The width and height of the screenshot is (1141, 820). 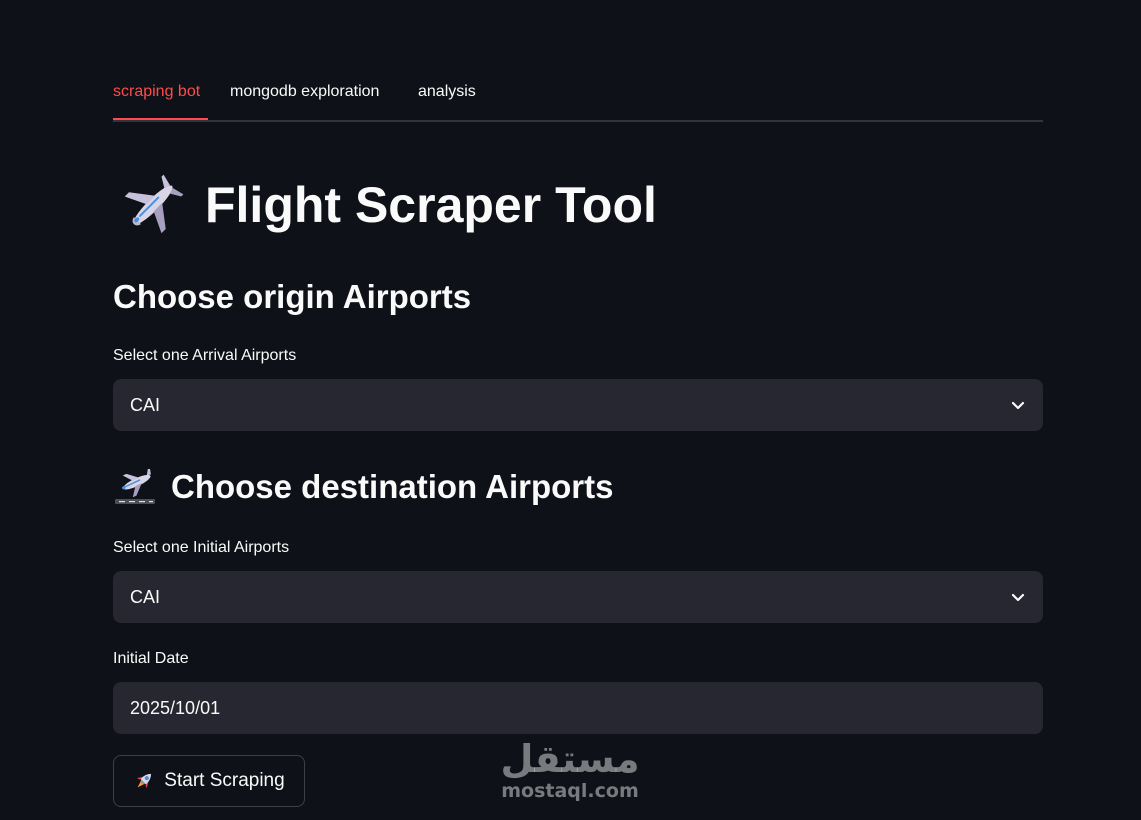 What do you see at coordinates (160, 119) in the screenshot?
I see `active-tab-indicator` at bounding box center [160, 119].